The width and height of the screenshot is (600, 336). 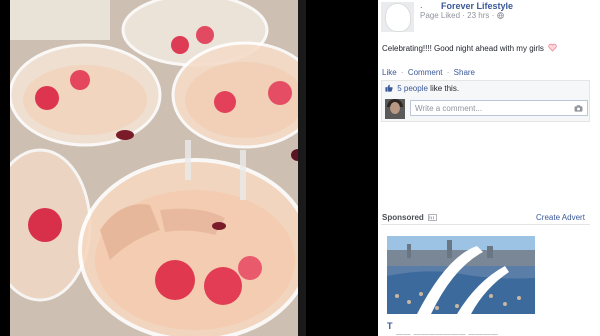 I want to click on ad-image, so click(x=461, y=275).